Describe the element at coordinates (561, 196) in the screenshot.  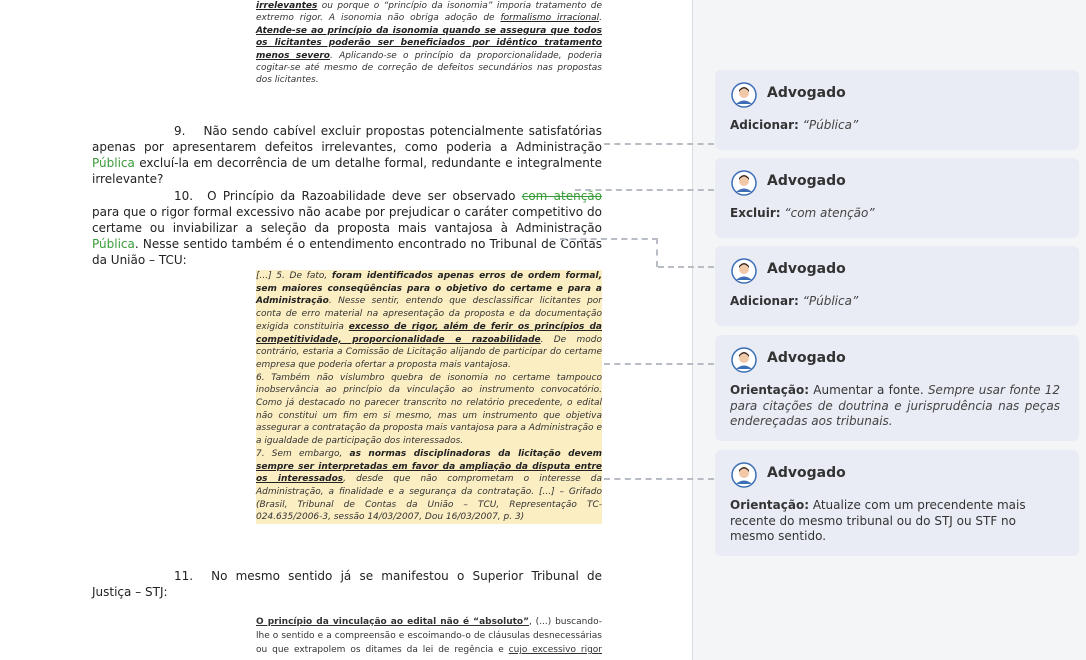
I see `deleted-text: com atenção` at that location.